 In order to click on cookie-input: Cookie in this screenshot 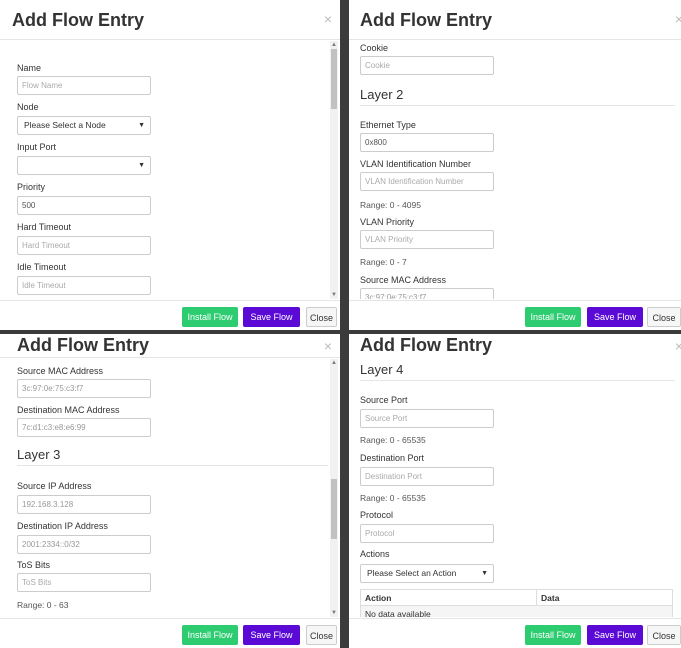, I will do `click(427, 65)`.